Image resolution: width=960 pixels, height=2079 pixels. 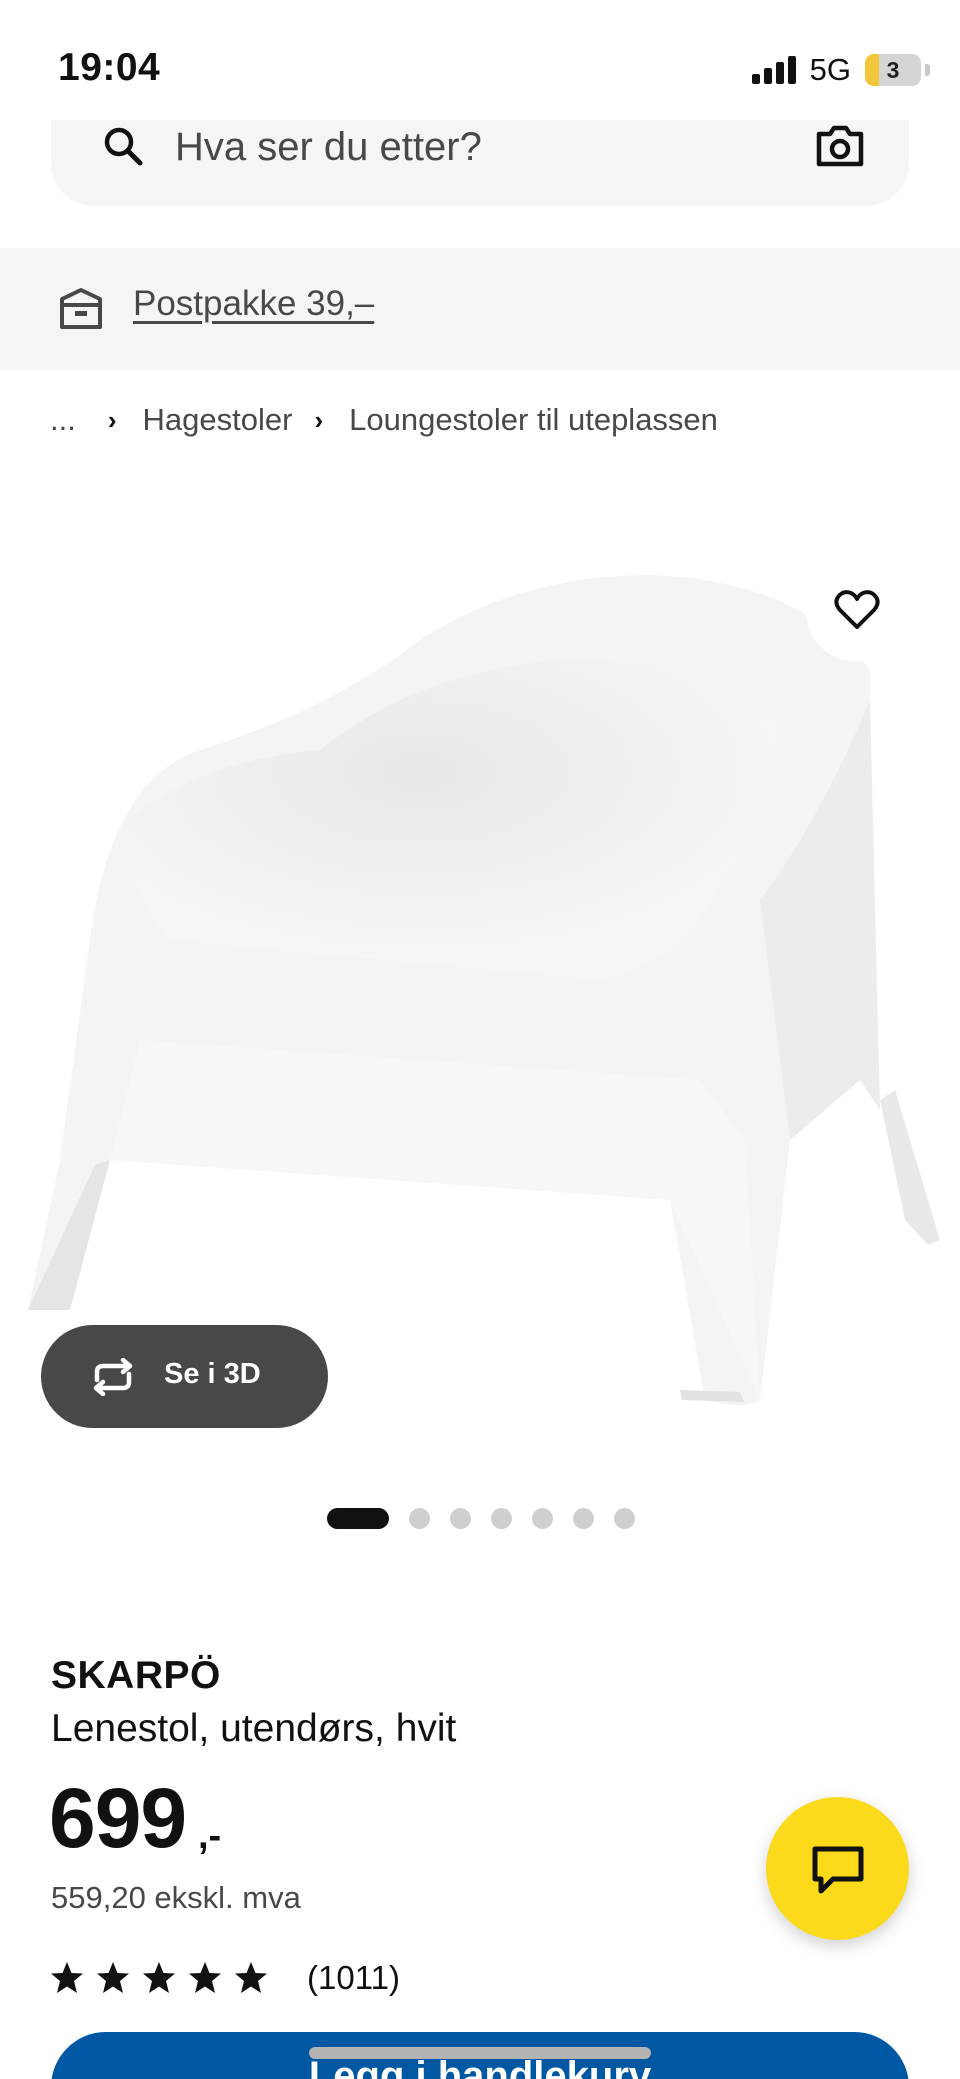 What do you see at coordinates (118, 1818) in the screenshot?
I see `product-price: 699` at bounding box center [118, 1818].